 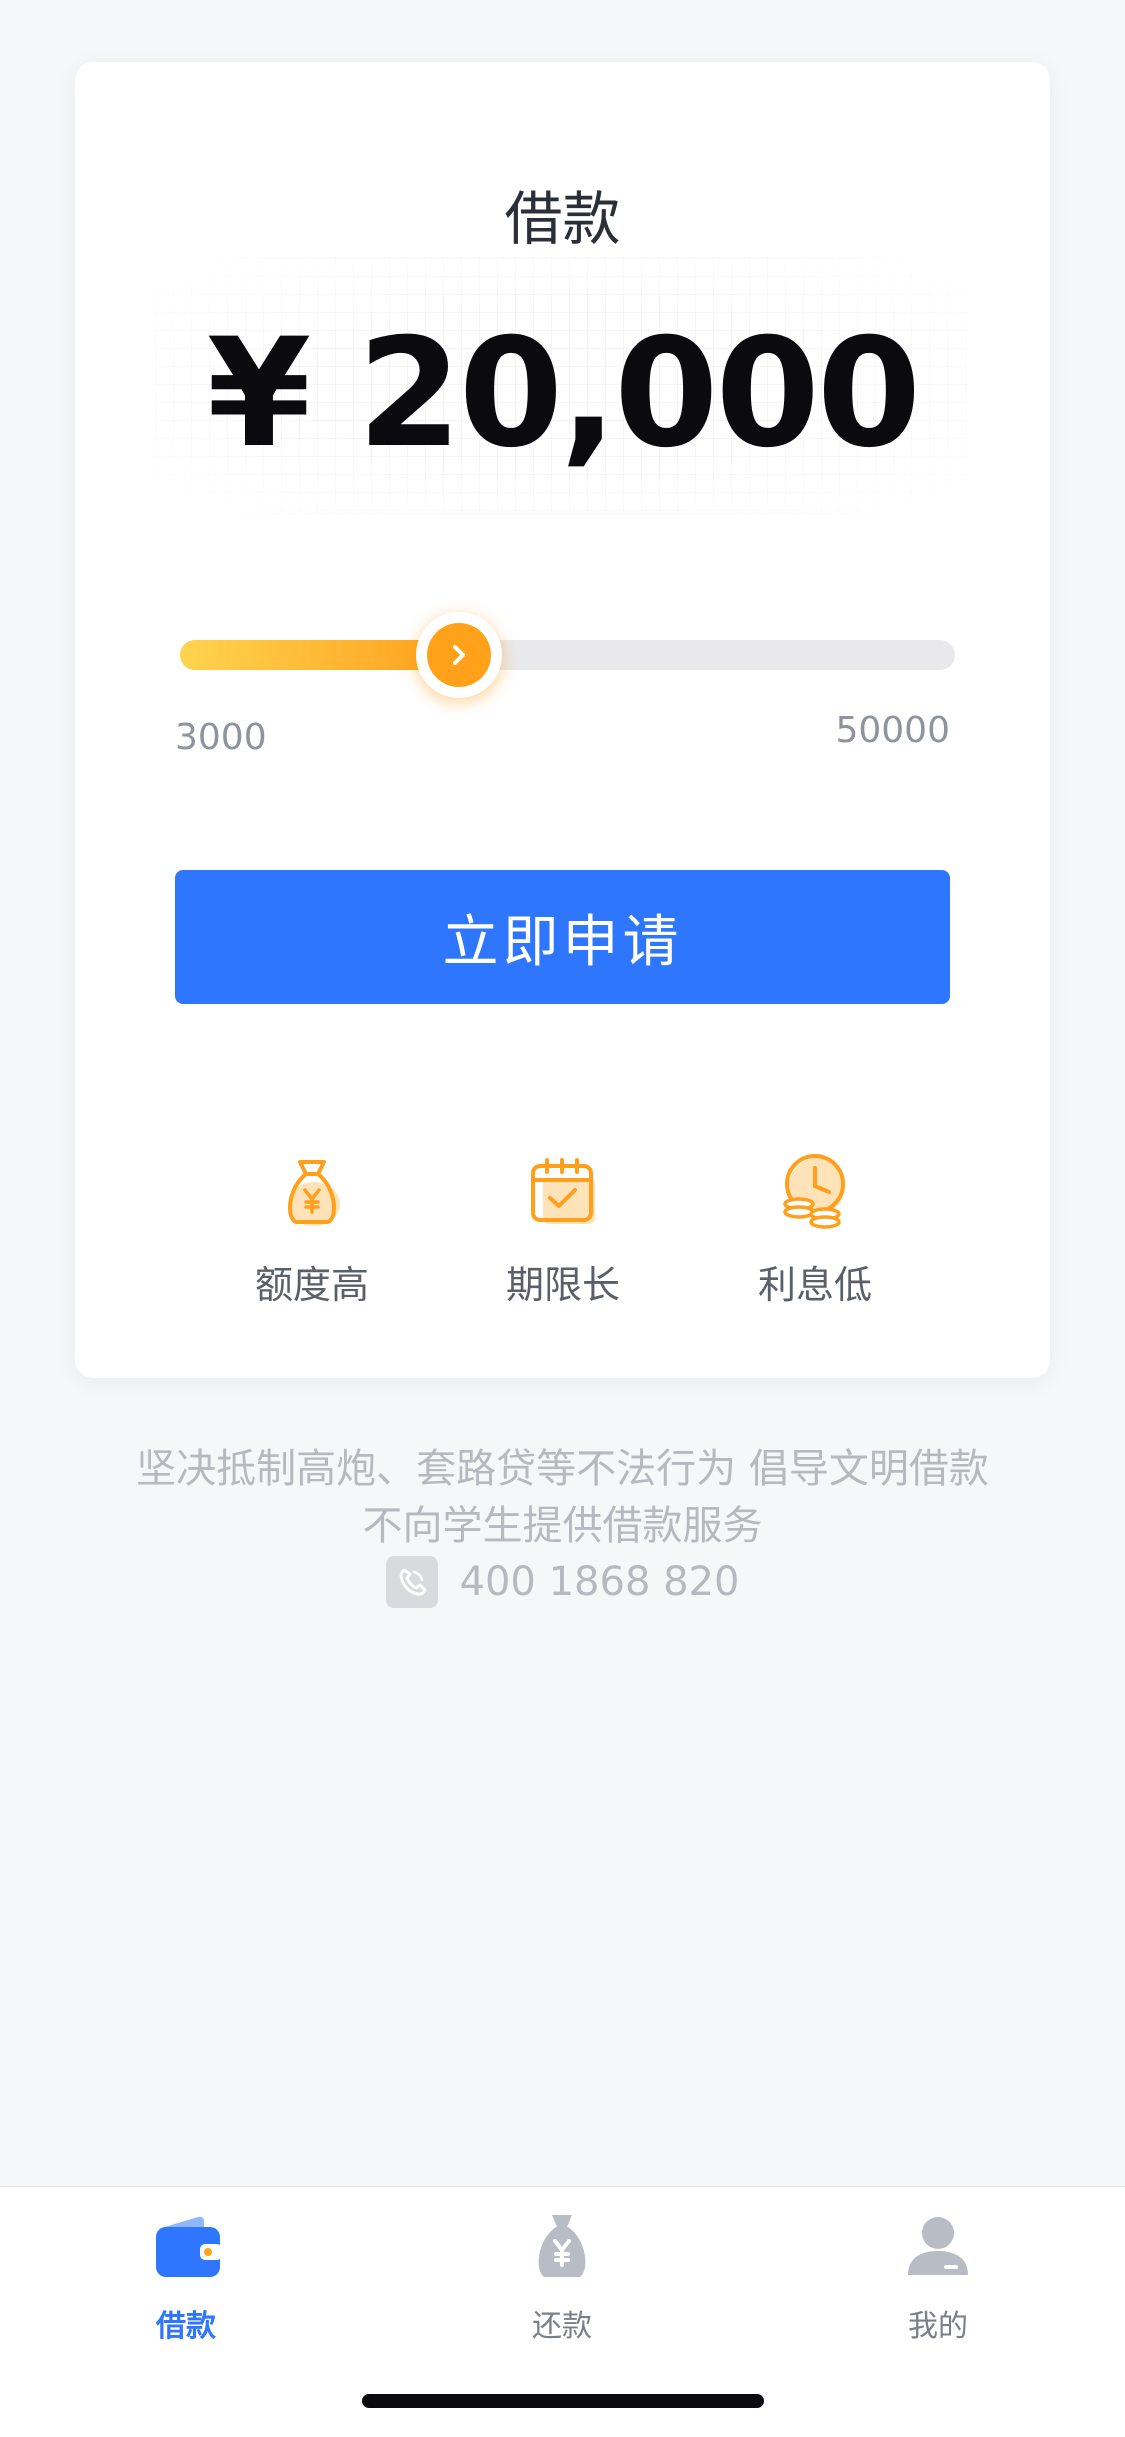 What do you see at coordinates (311, 1285) in the screenshot?
I see `feature-label: 额度高` at bounding box center [311, 1285].